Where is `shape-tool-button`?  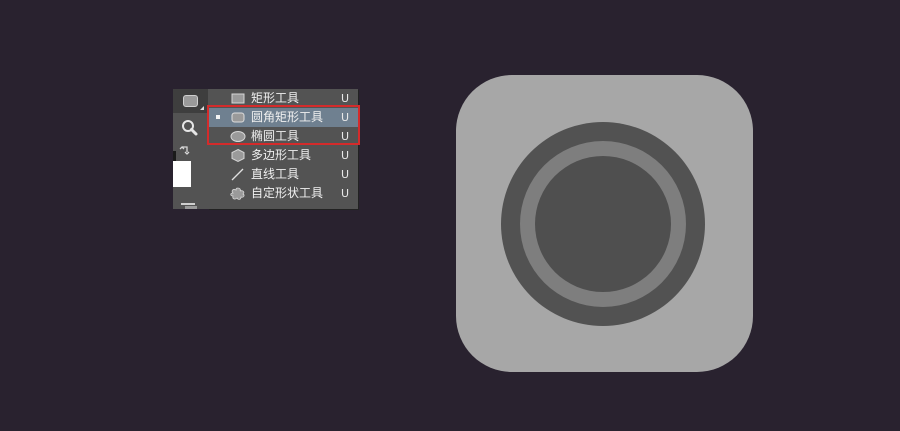 shape-tool-button is located at coordinates (190, 101).